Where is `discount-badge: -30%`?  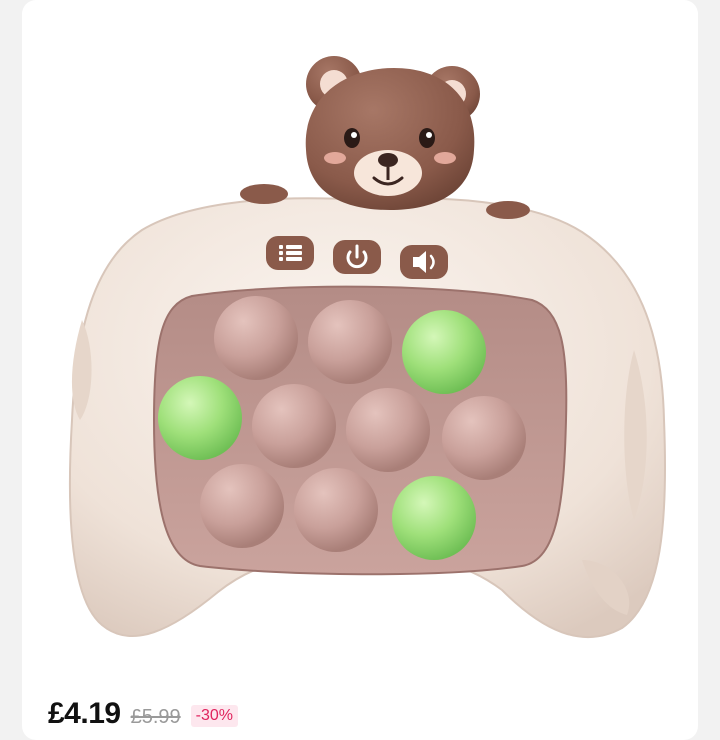 discount-badge: -30% is located at coordinates (214, 716).